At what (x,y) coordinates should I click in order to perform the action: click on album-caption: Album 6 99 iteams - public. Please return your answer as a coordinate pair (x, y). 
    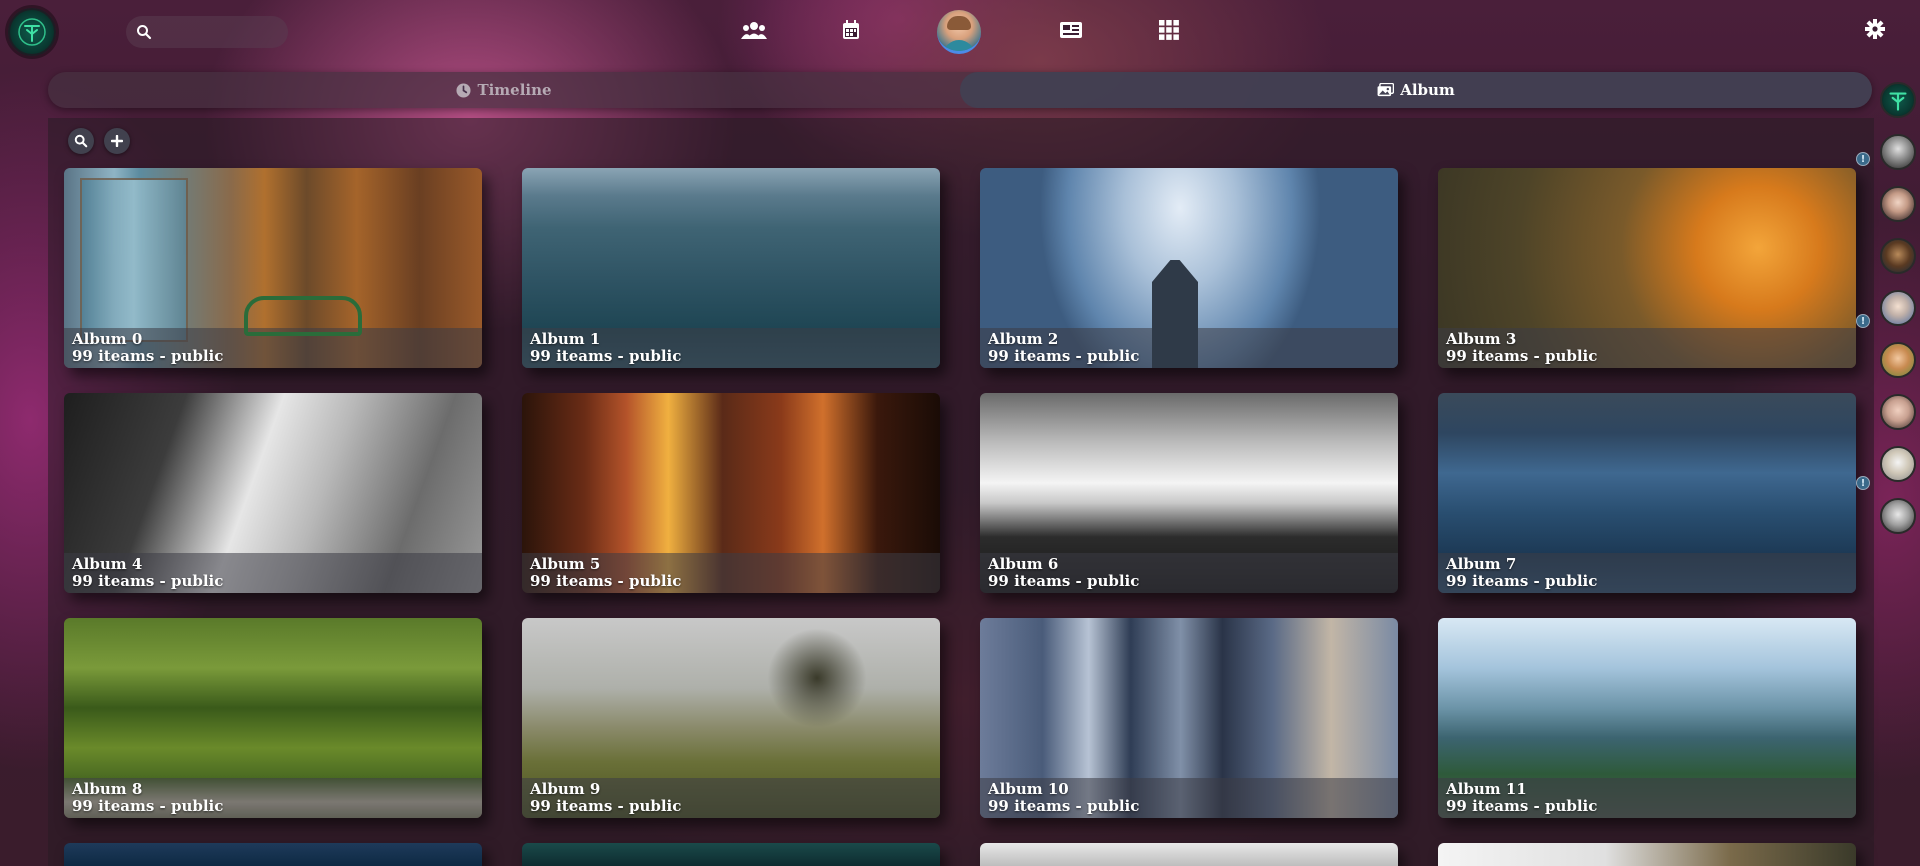
    Looking at the image, I should click on (1189, 573).